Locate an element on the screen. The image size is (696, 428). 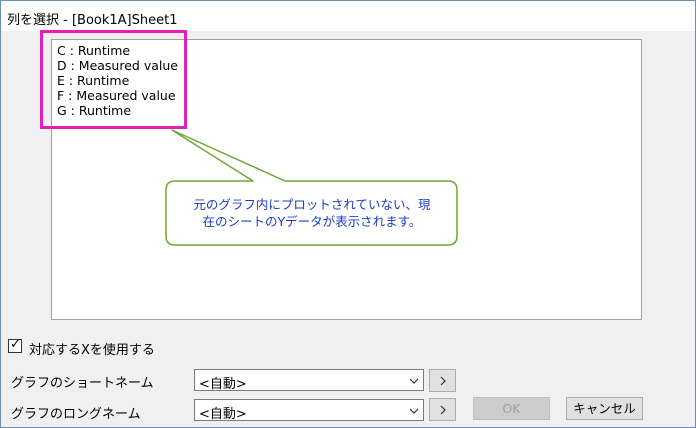
cancel-button: キャンセル is located at coordinates (604, 408).